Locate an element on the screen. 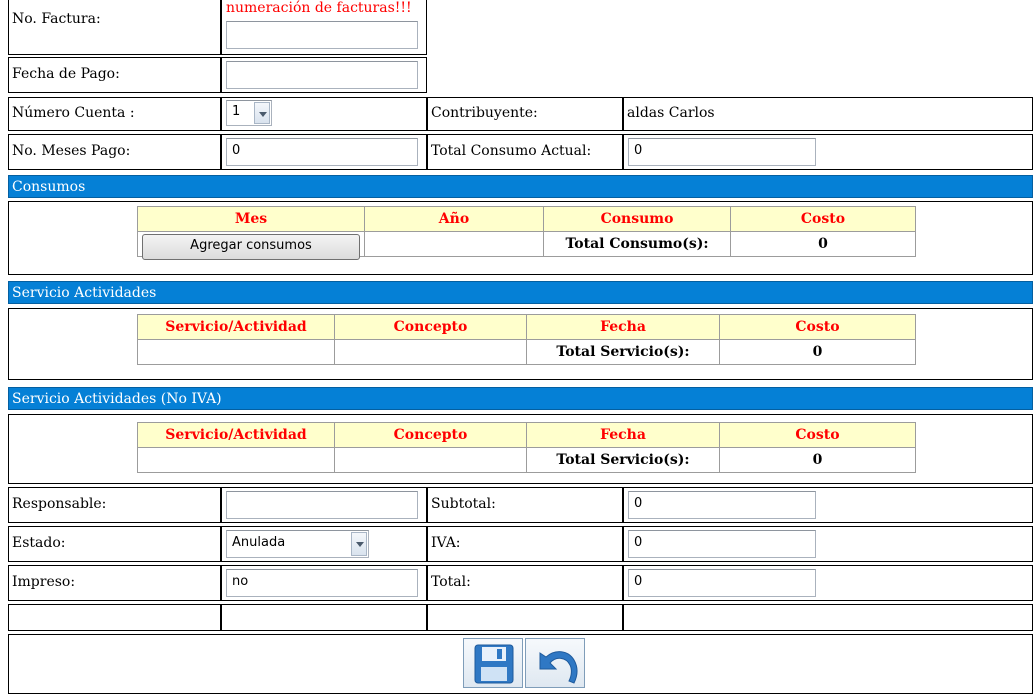 This screenshot has width=1033, height=694. total-consumo-label-cell: Total Consumo Actual: is located at coordinates (525, 152).